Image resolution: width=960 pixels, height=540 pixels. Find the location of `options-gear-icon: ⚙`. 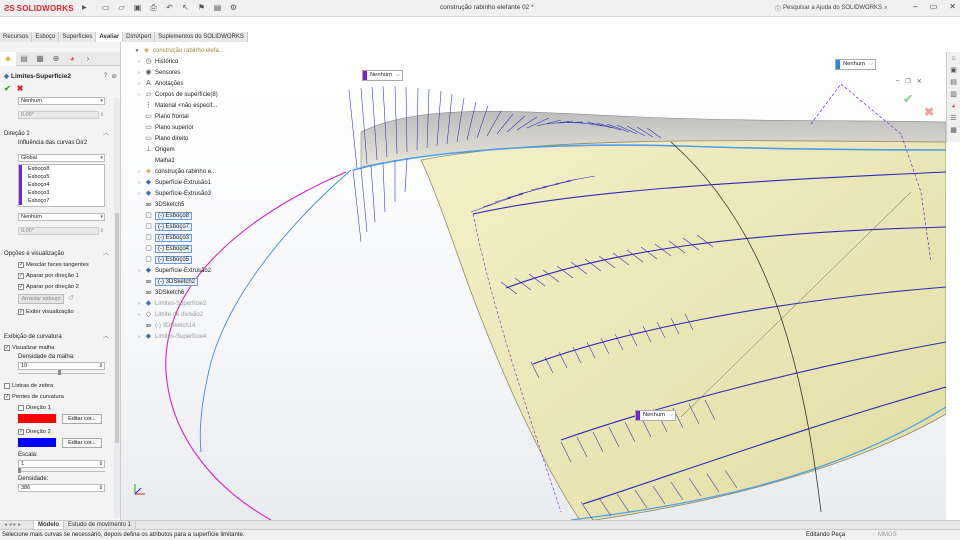

options-gear-icon: ⚙ is located at coordinates (233, 7).